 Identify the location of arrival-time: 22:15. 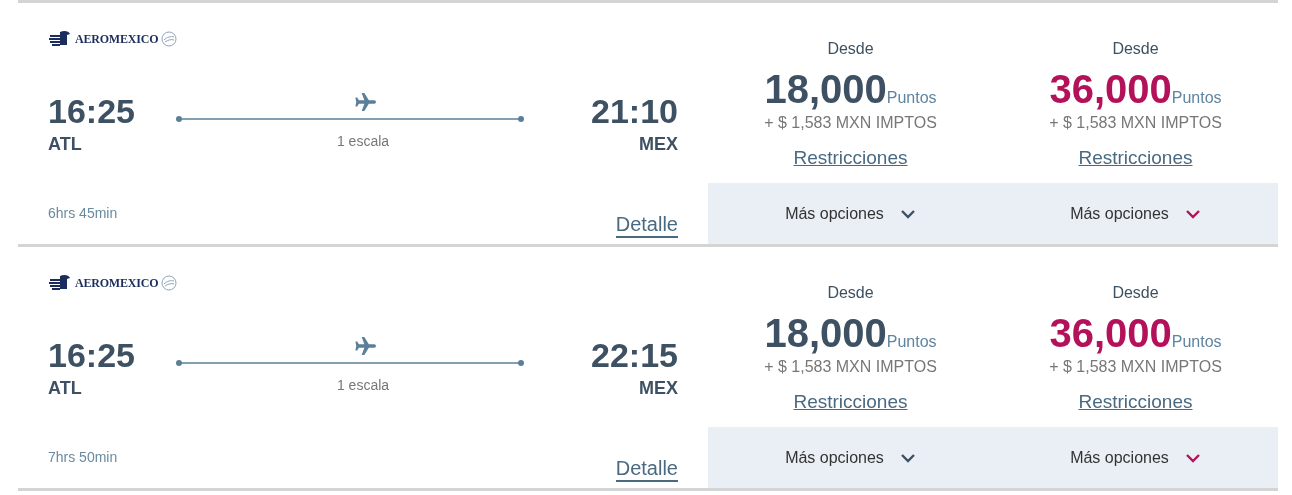
(634, 355).